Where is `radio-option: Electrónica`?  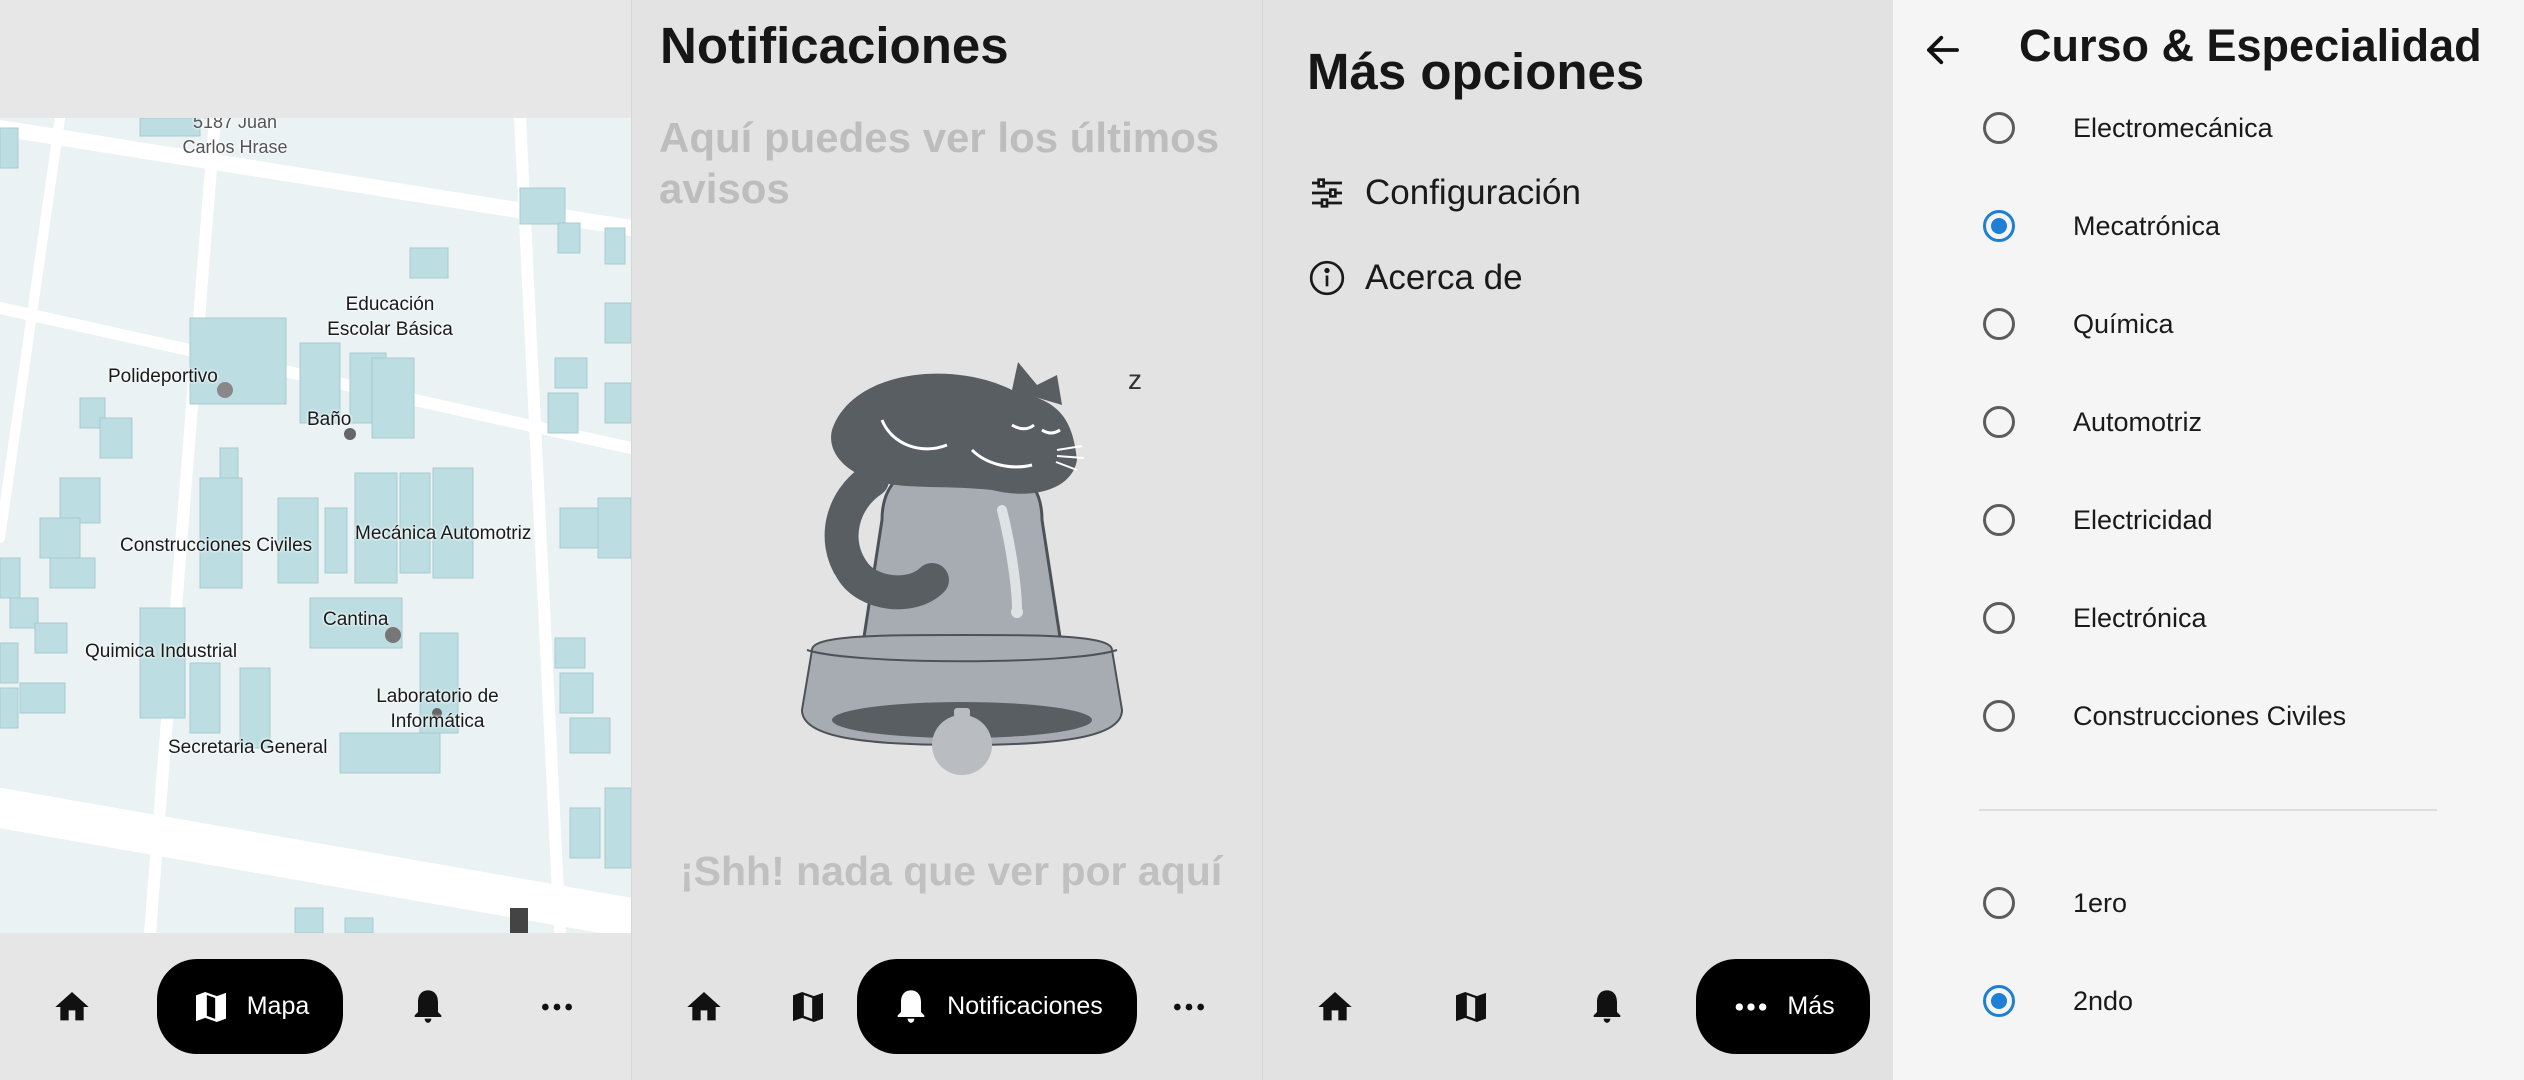 radio-option: Electrónica is located at coordinates (2095, 618).